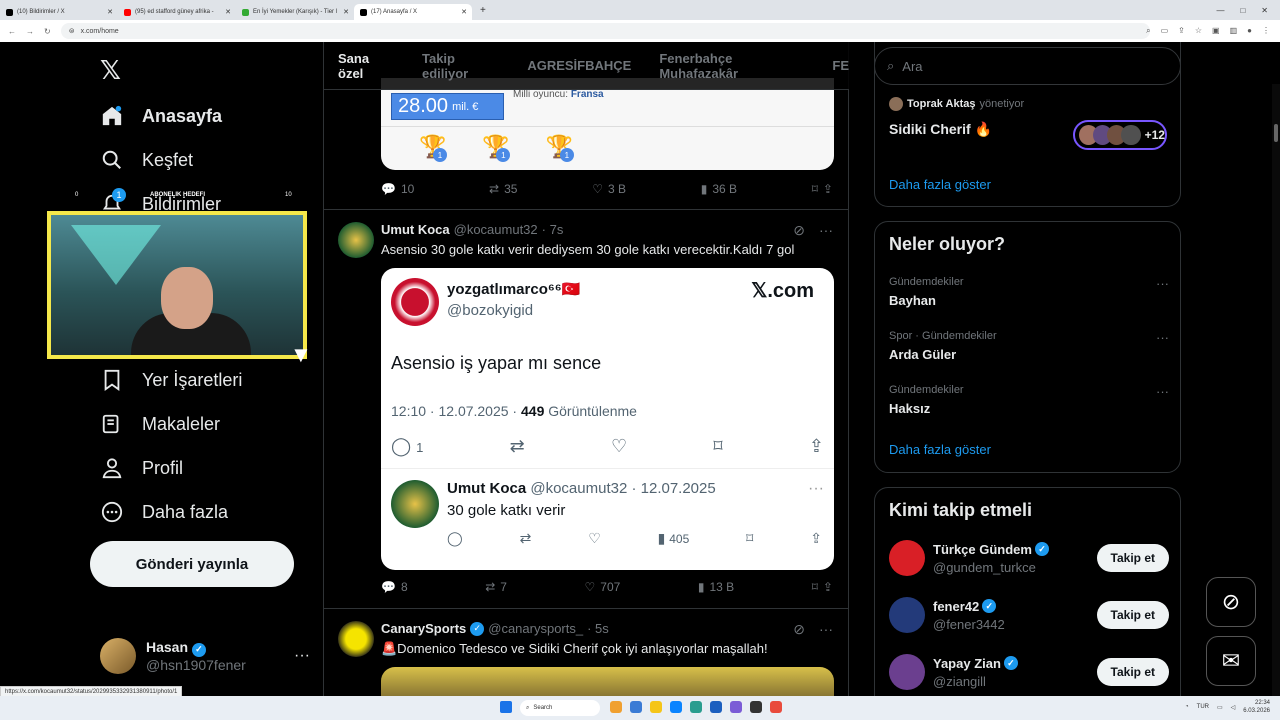  I want to click on views-button: ▮ 36 B, so click(719, 189).